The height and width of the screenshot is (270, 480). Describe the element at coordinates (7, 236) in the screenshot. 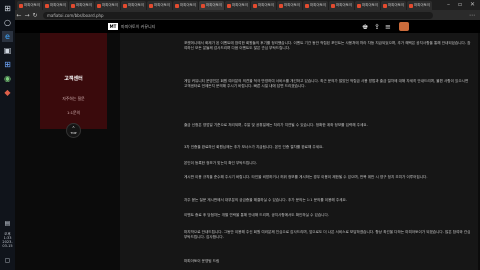

I see `clock-time: 오후 1:33` at that location.